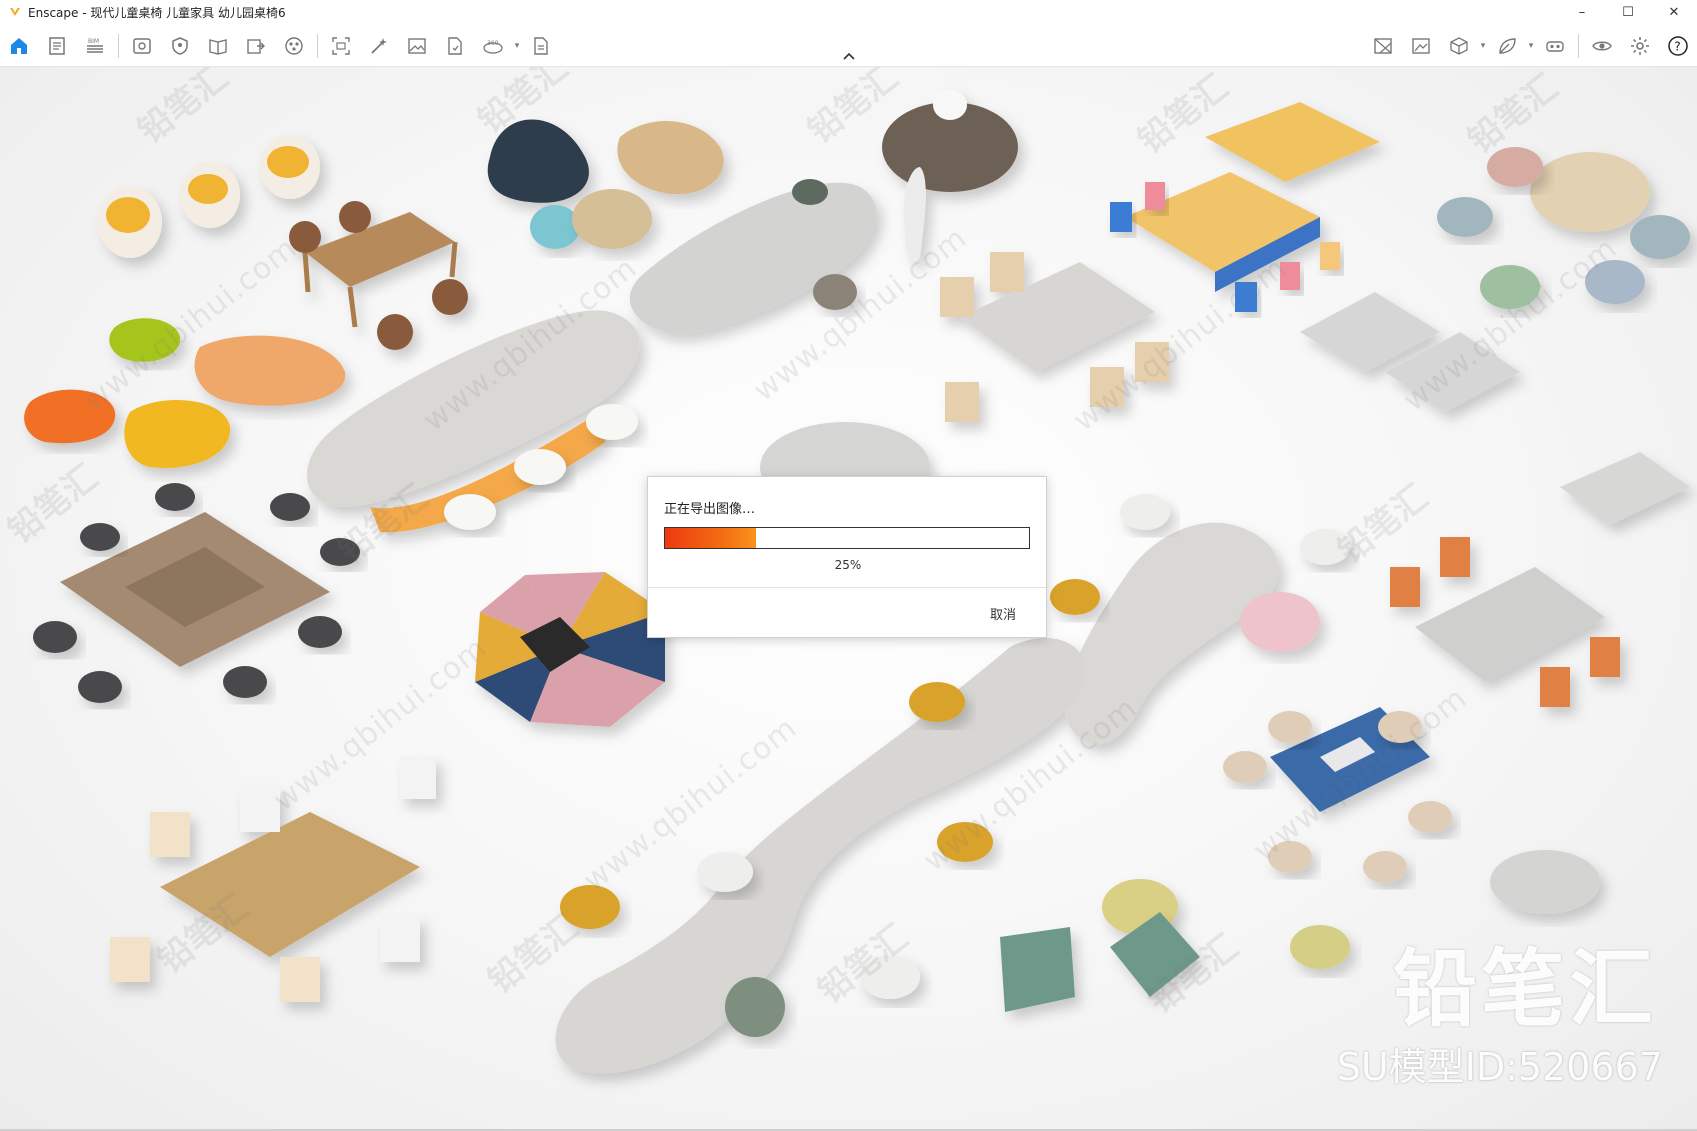 This screenshot has width=1697, height=1131. What do you see at coordinates (755, 1007) in the screenshot?
I see `green-armchair` at bounding box center [755, 1007].